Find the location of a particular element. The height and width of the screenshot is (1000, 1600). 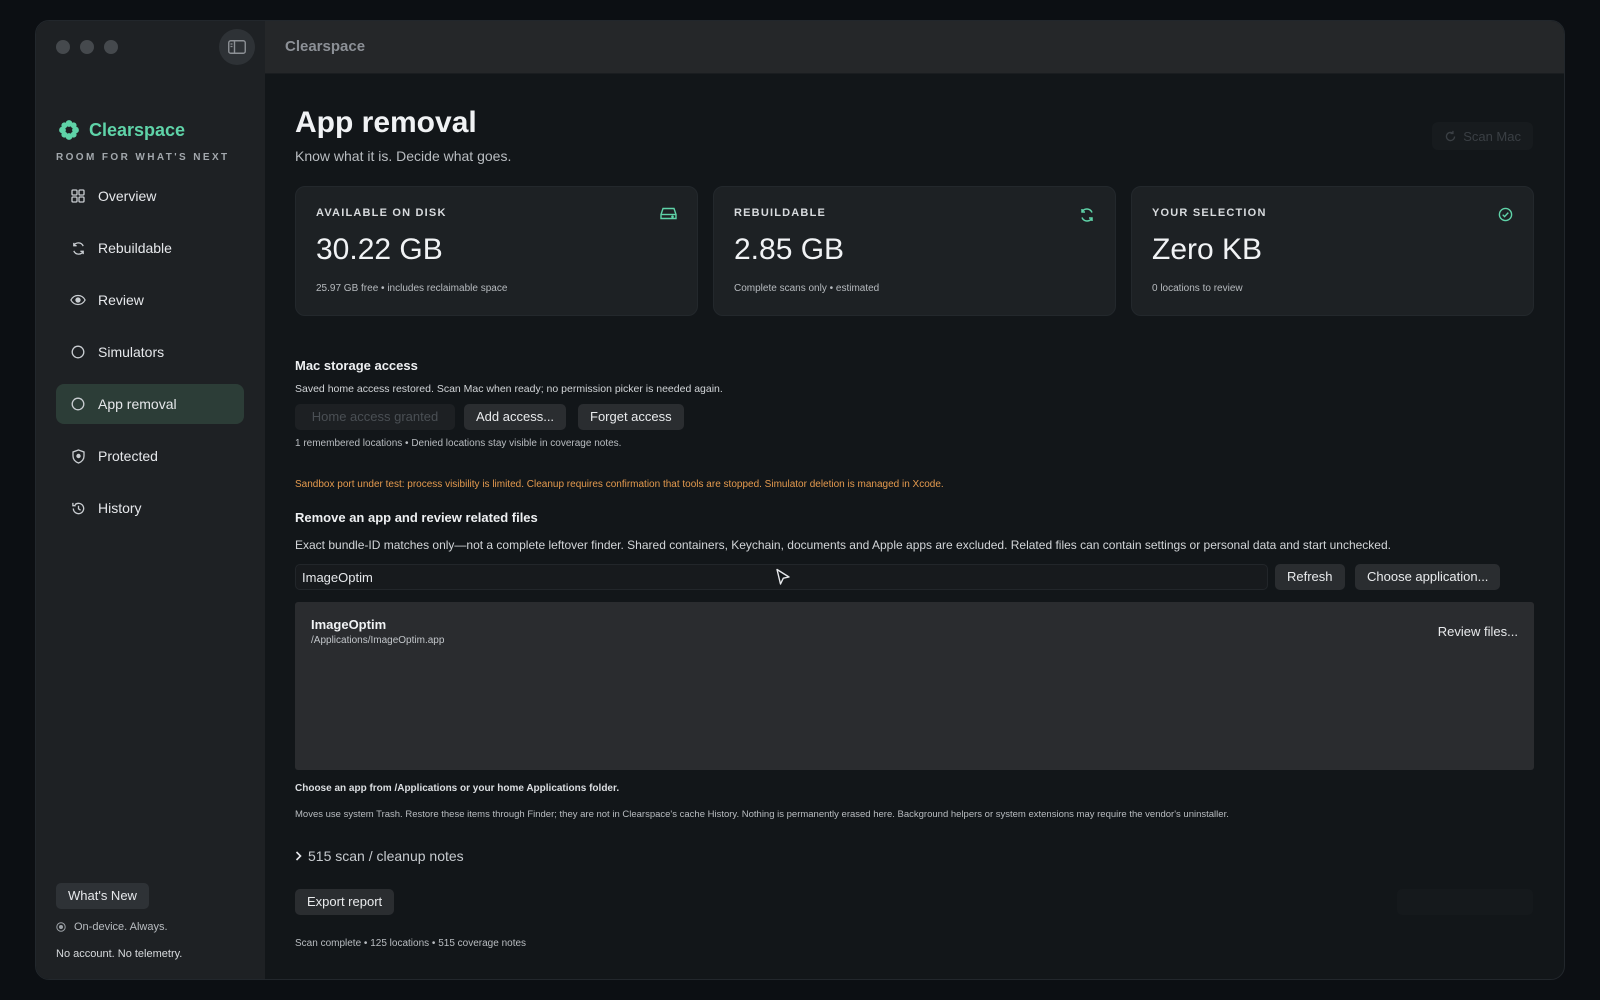

zoom-window-button is located at coordinates (111, 47).